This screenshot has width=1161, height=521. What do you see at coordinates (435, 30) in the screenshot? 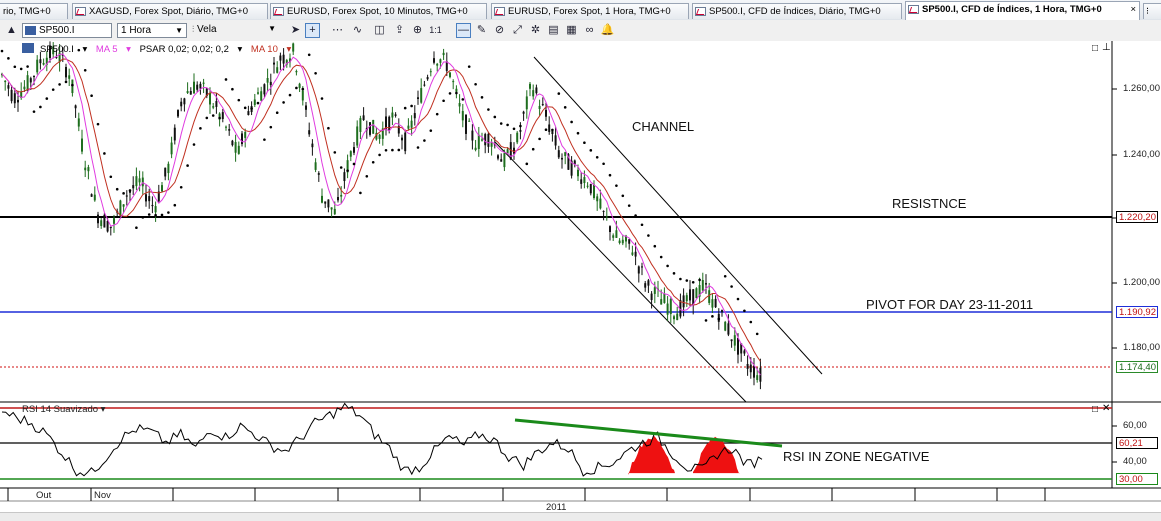
I see `zoom-reset-icon: 1:1` at bounding box center [435, 30].